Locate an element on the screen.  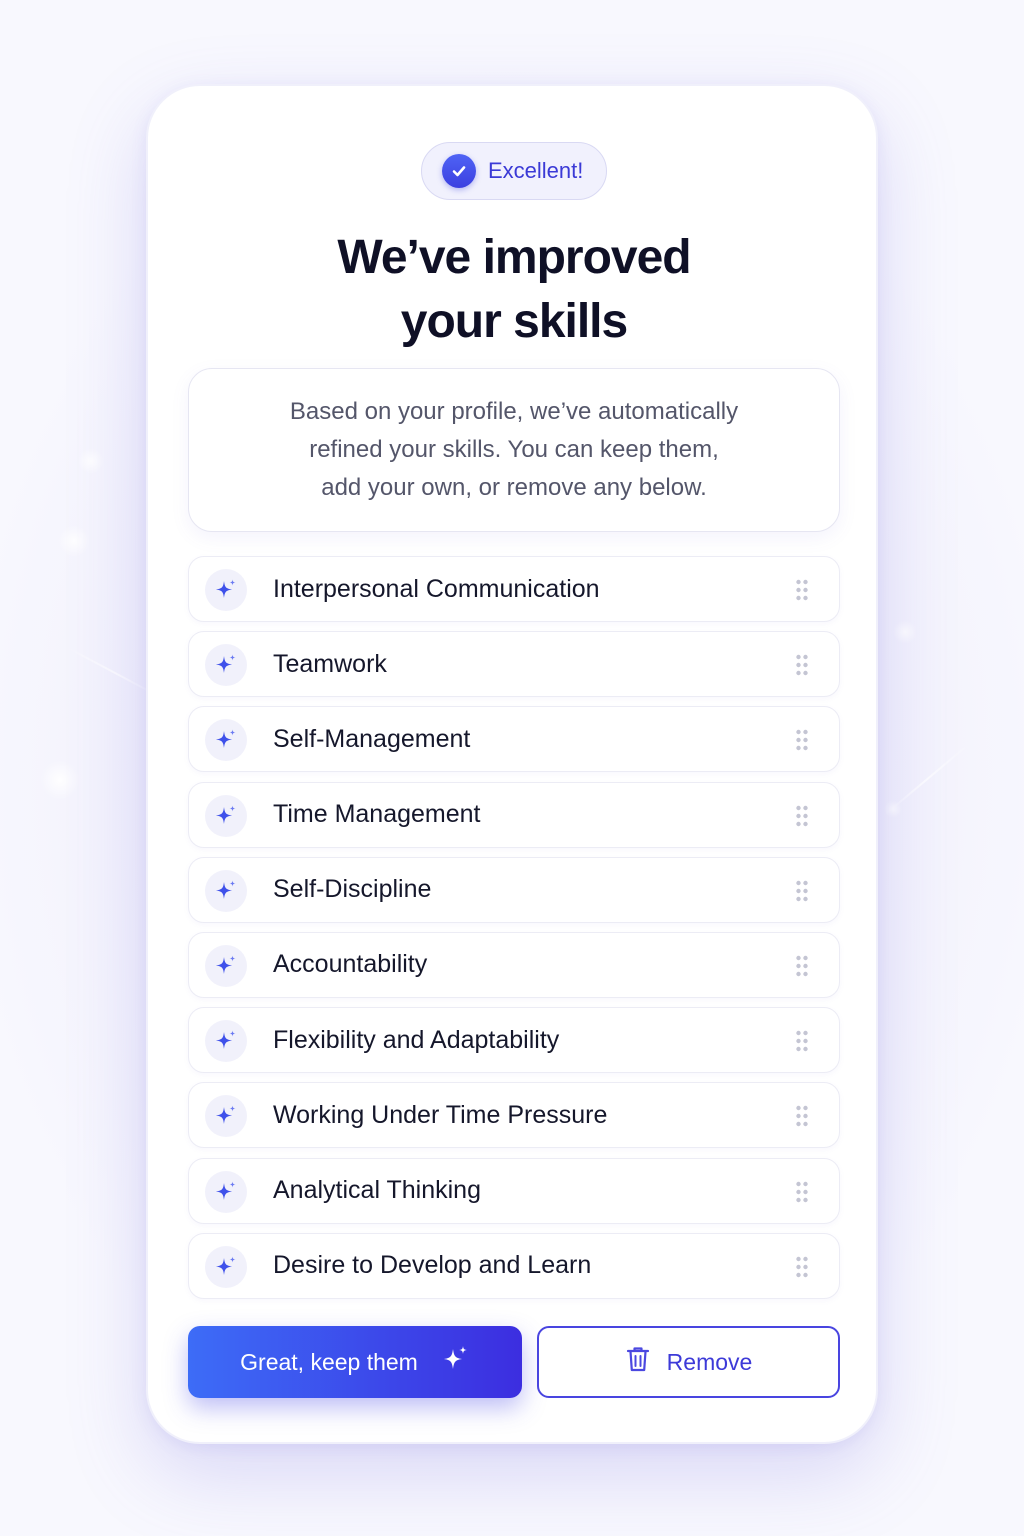
skill-item: Time Management is located at coordinates (514, 814).